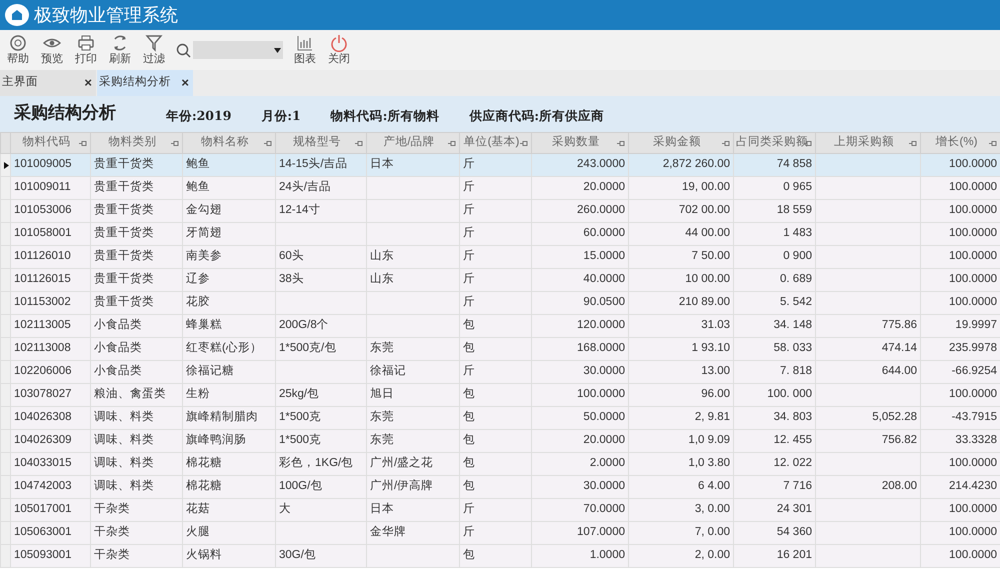  What do you see at coordinates (198, 302) in the screenshot?
I see `table-cell: 花胶` at bounding box center [198, 302].